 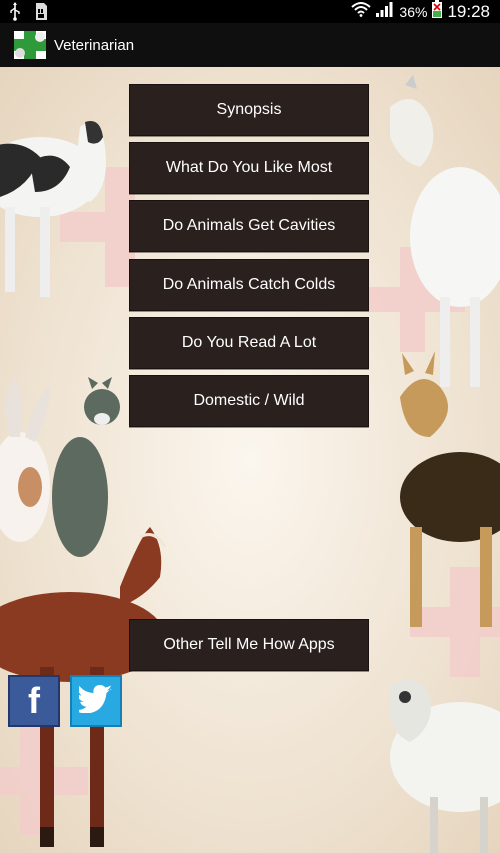 What do you see at coordinates (249, 645) in the screenshot?
I see `other-apps-button: Other Tell Me How Apps` at bounding box center [249, 645].